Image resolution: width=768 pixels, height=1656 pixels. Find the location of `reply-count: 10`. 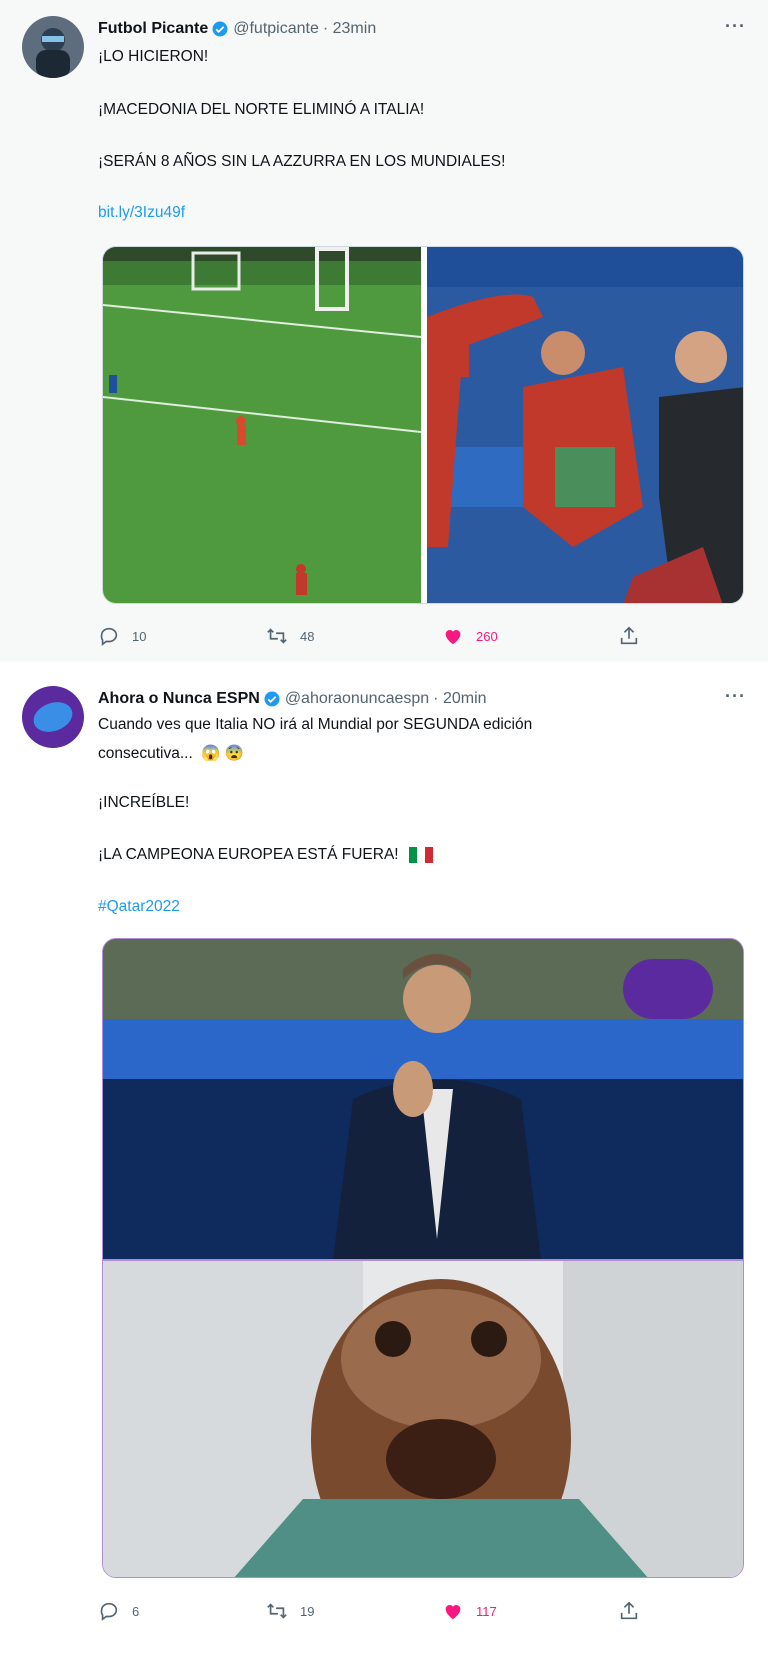

reply-count: 10 is located at coordinates (139, 636).